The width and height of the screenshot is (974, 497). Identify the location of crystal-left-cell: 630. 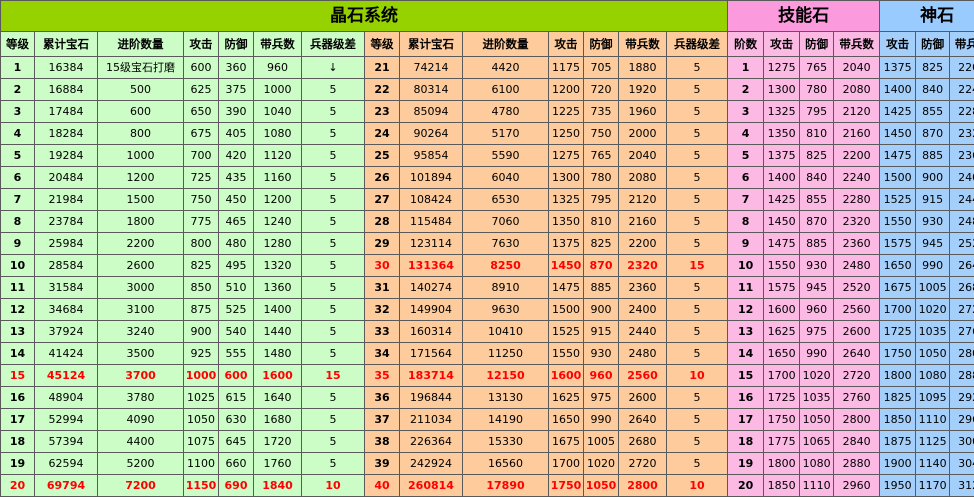
(236, 420).